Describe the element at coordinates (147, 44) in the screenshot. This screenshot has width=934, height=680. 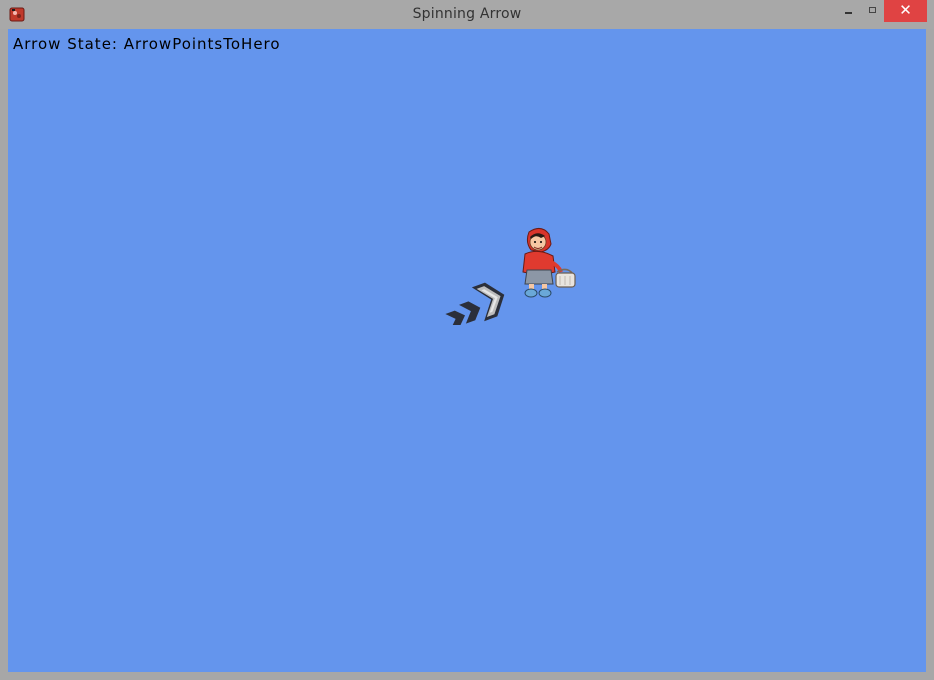
I see `arrow-state-label: Arrow State: ArrowPointsToHero` at that location.